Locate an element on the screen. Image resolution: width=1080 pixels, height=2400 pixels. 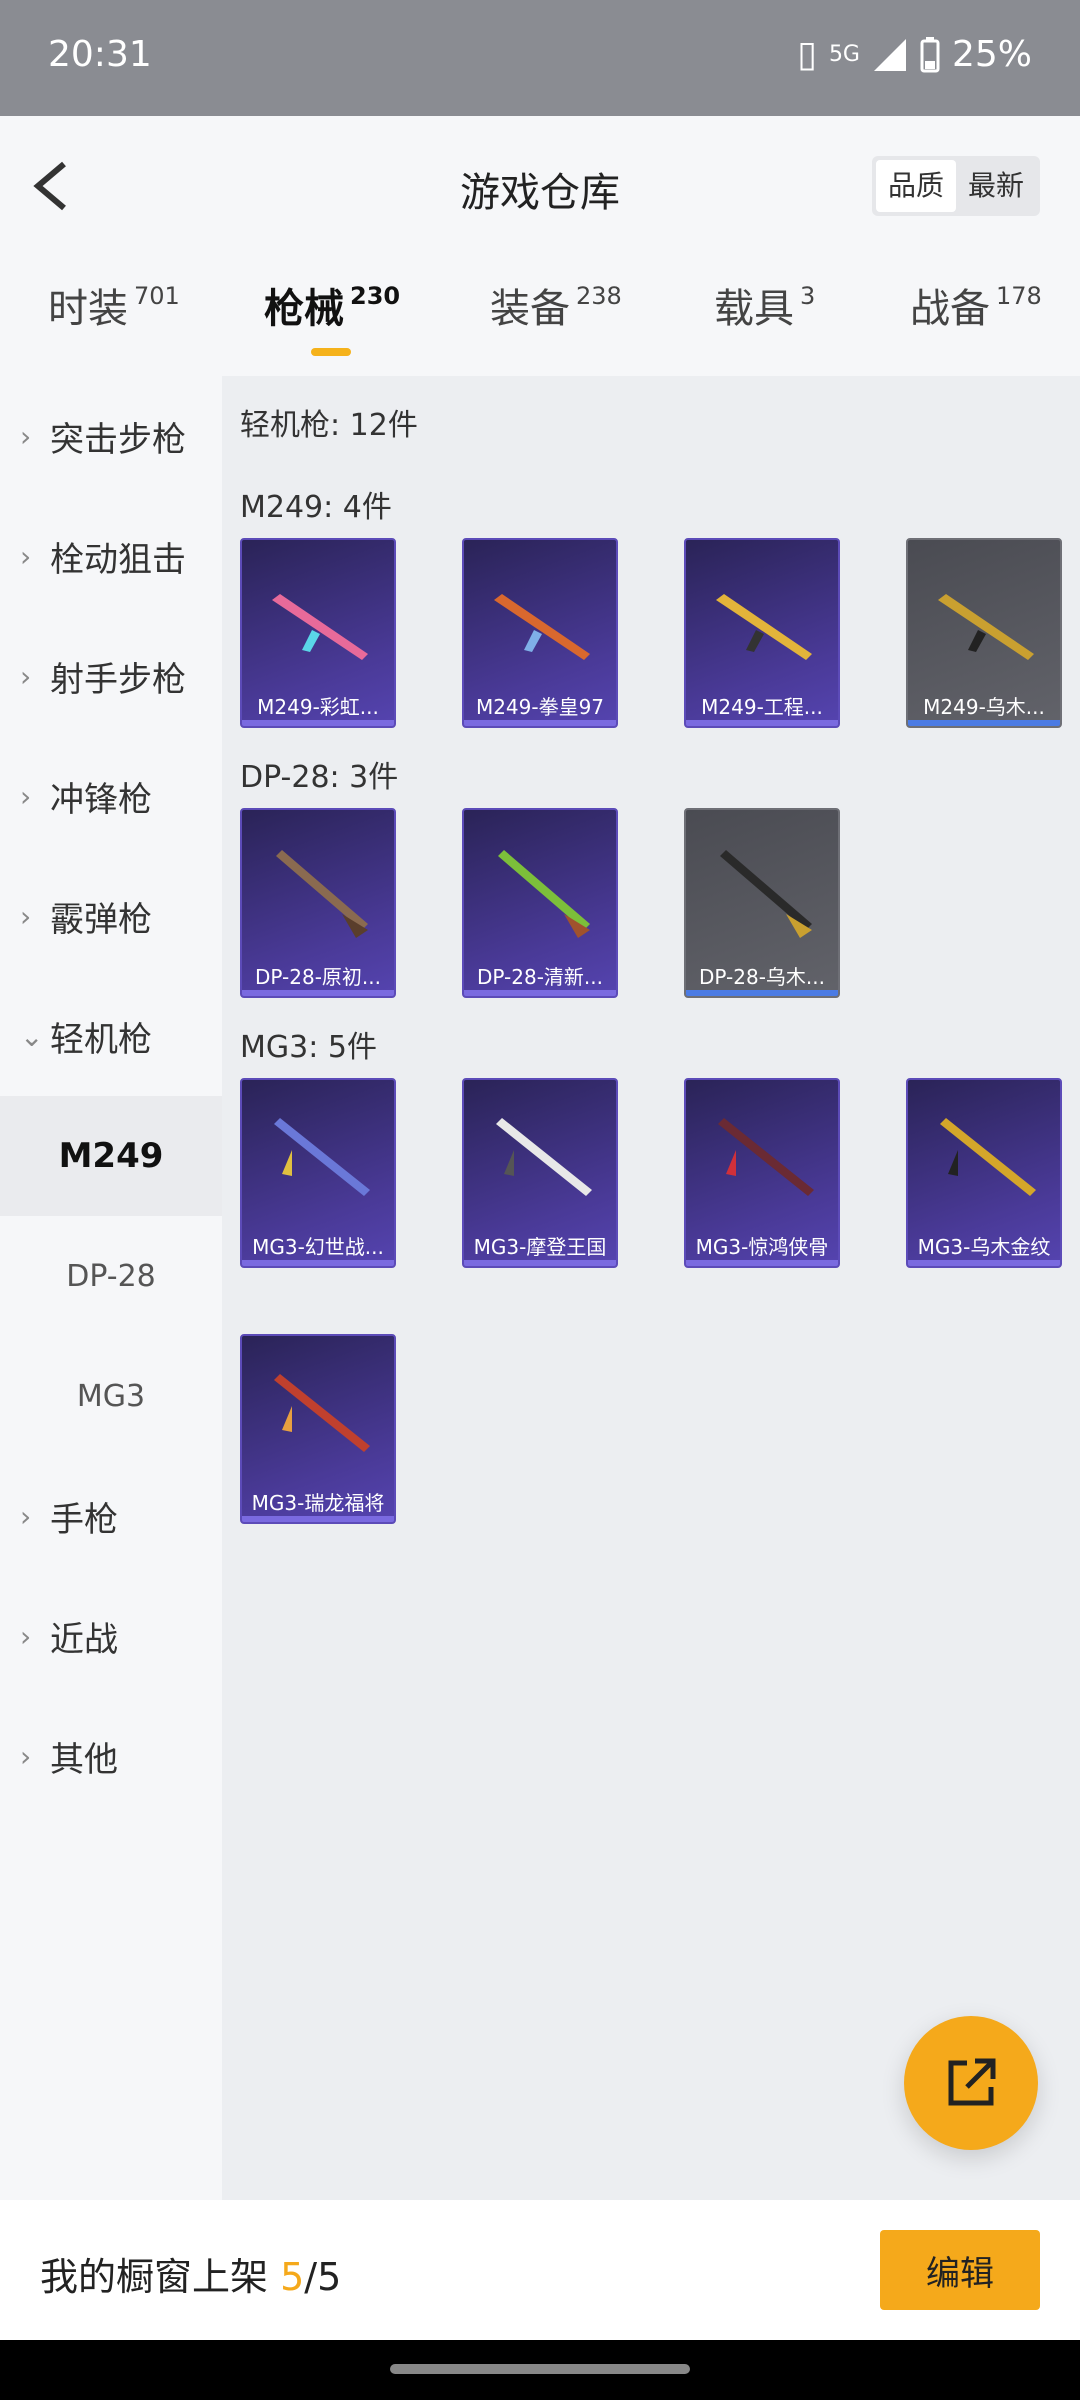
edit-button: 编辑 is located at coordinates (960, 2270).